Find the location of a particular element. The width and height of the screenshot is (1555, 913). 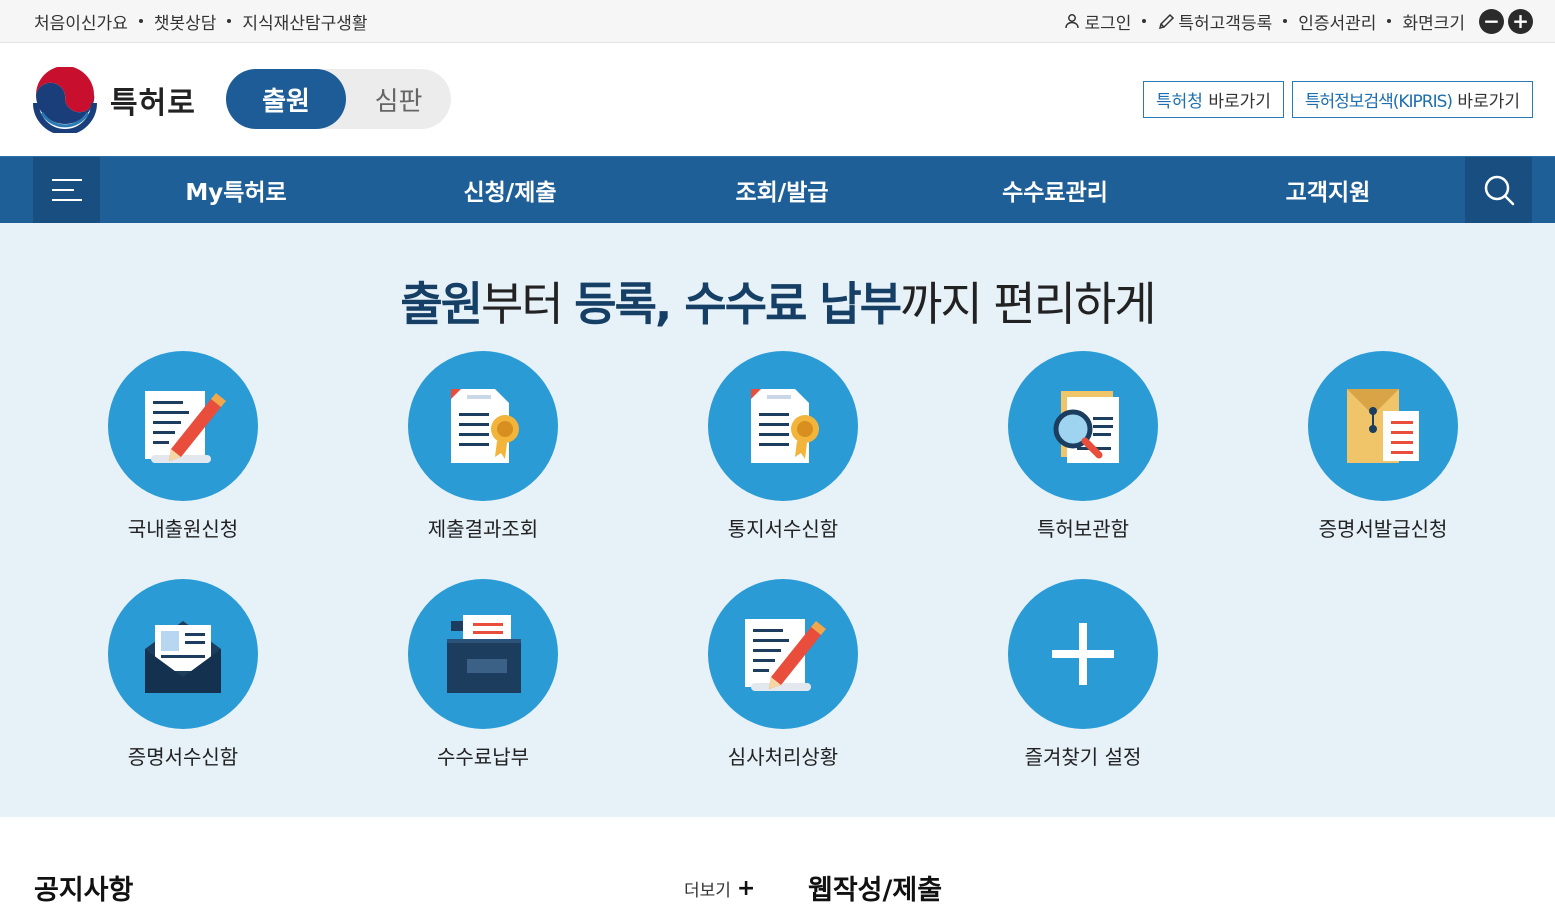

toggle-application: 출원 is located at coordinates (286, 99).